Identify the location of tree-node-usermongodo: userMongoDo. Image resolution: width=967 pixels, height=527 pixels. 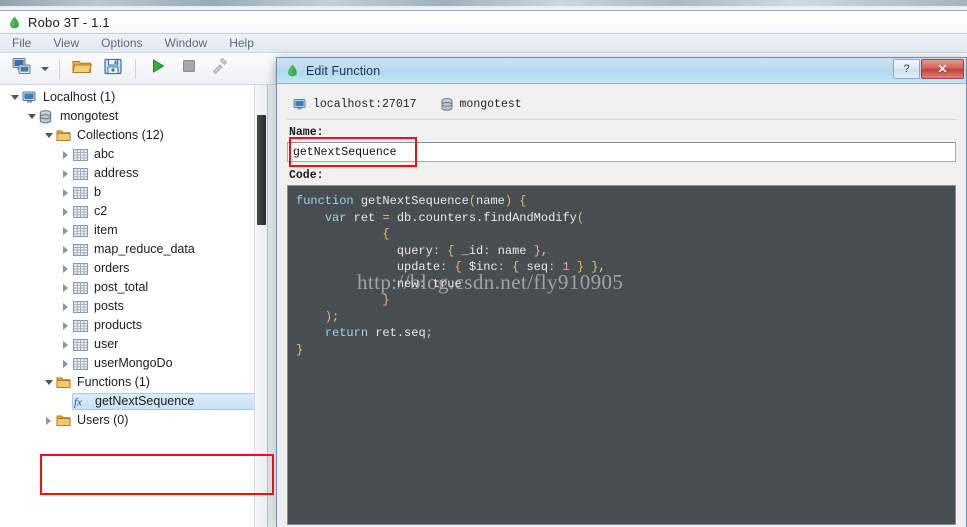
(133, 363).